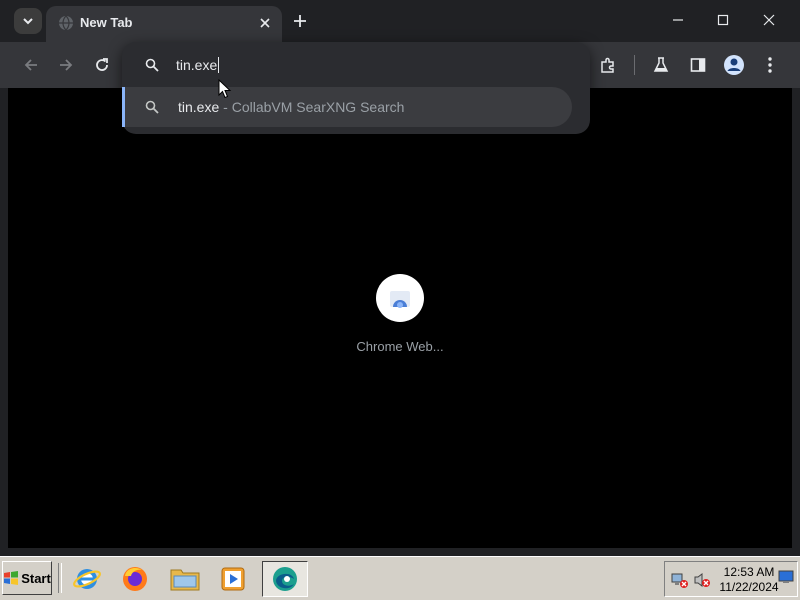 The image size is (800, 600). I want to click on back-arrow-icon, so click(30, 65).